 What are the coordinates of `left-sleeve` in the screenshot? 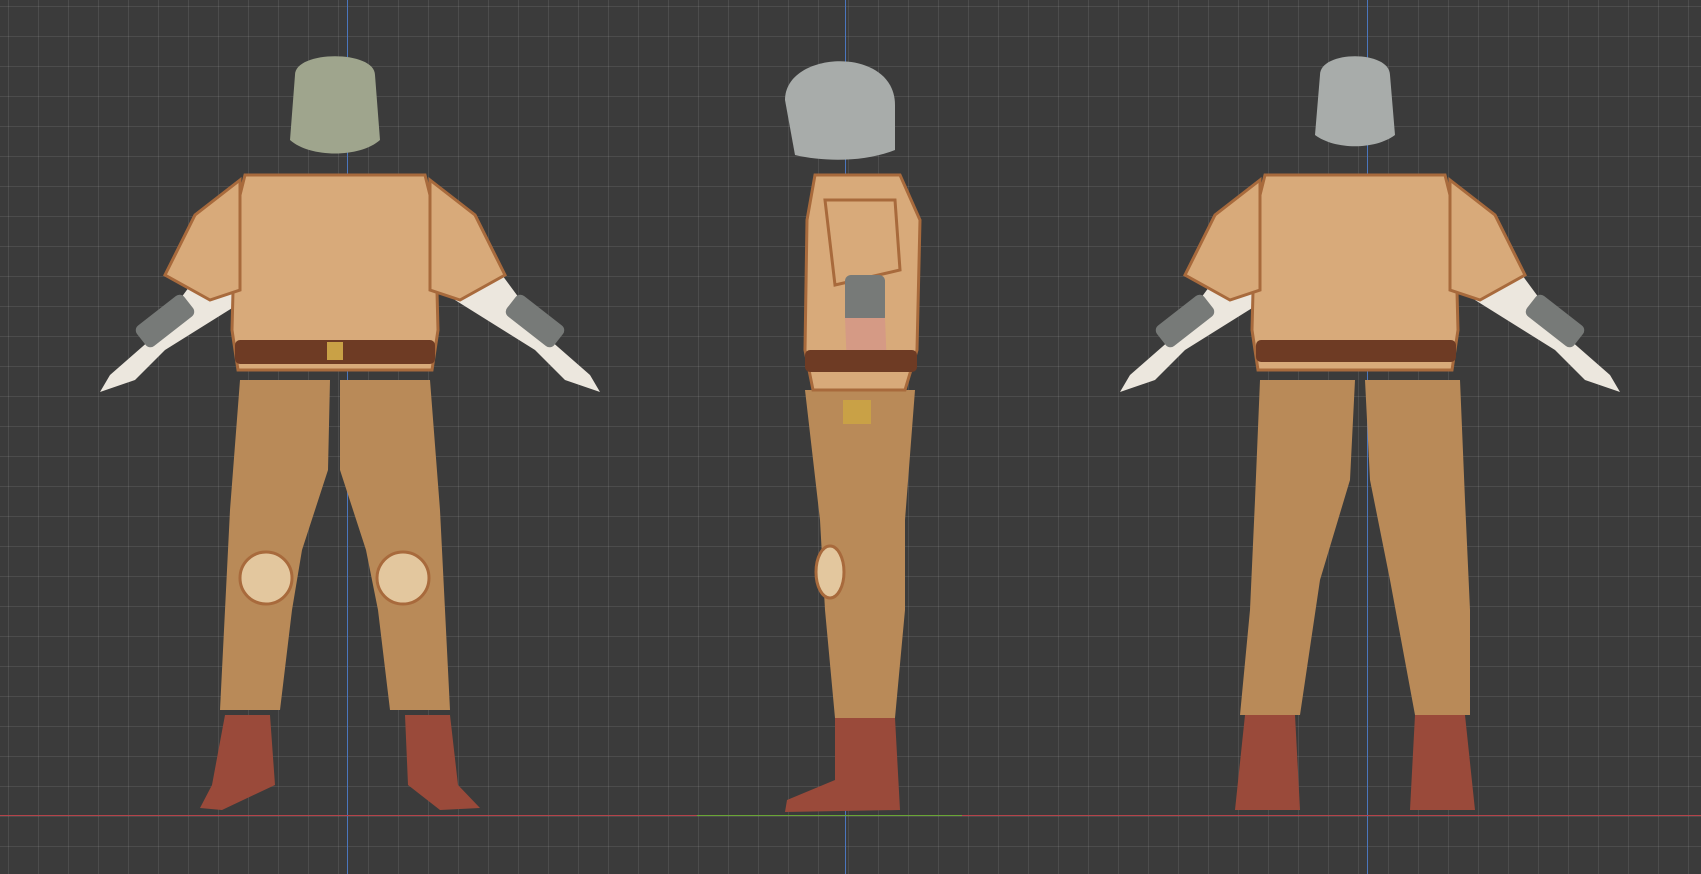 It's located at (202, 239).